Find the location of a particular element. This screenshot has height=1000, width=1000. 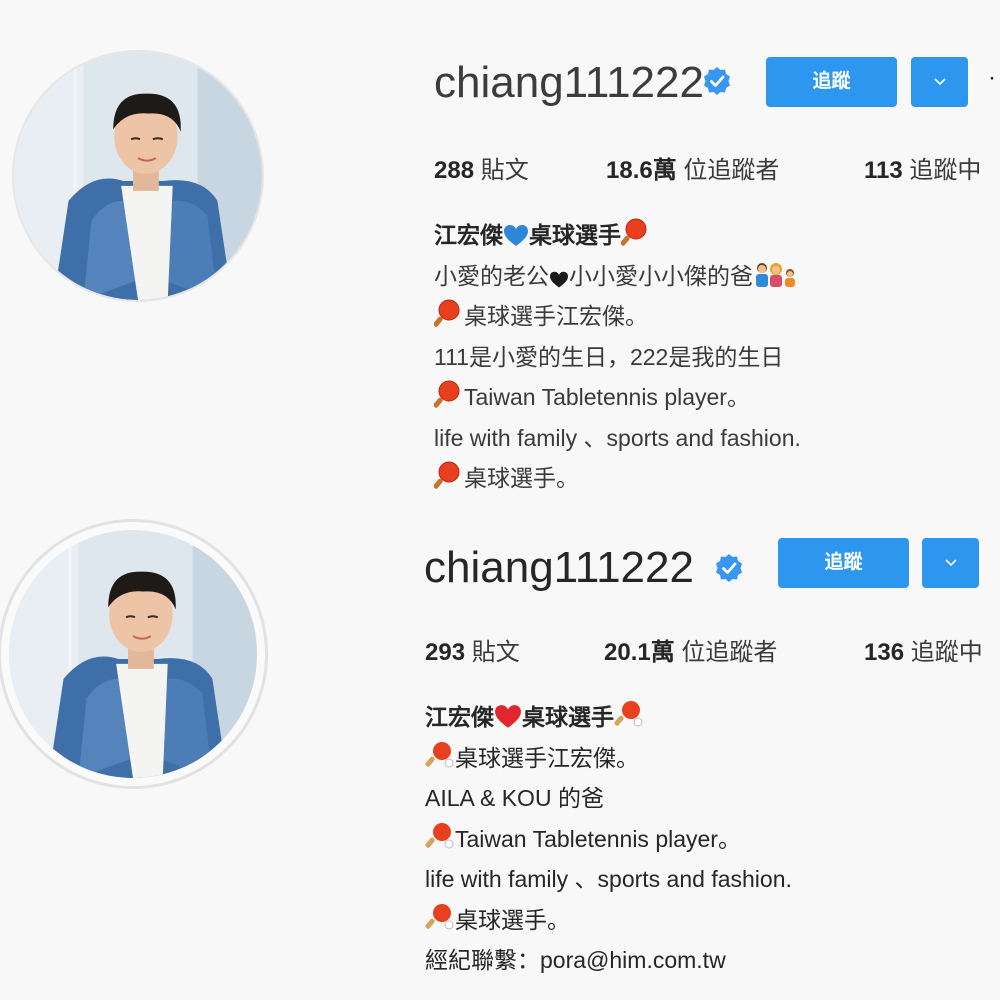

more-options-icon: · is located at coordinates (992, 78).